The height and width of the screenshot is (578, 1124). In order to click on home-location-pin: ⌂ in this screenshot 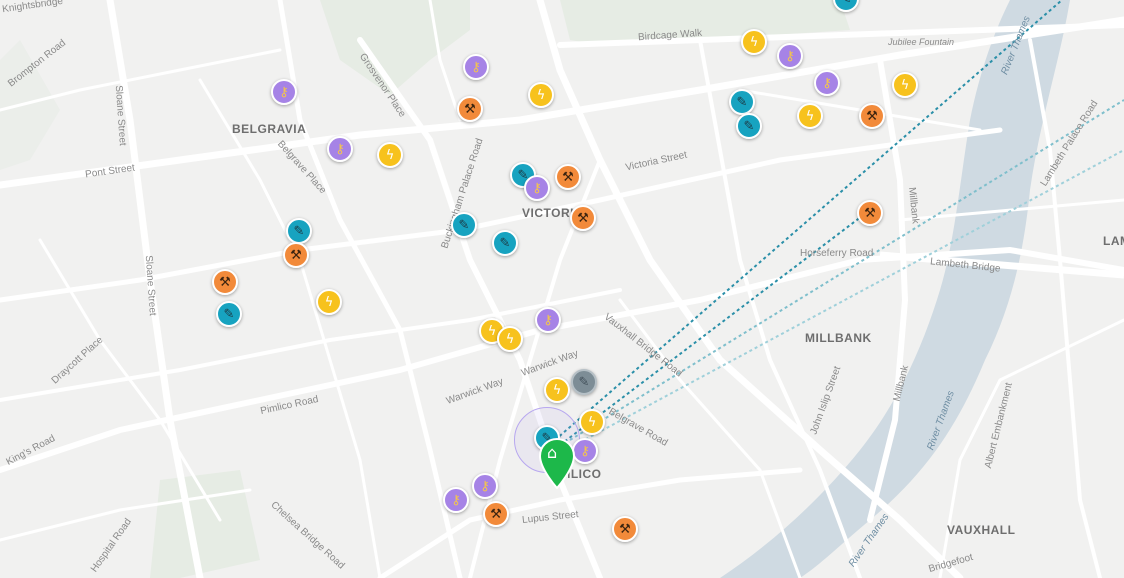, I will do `click(557, 463)`.